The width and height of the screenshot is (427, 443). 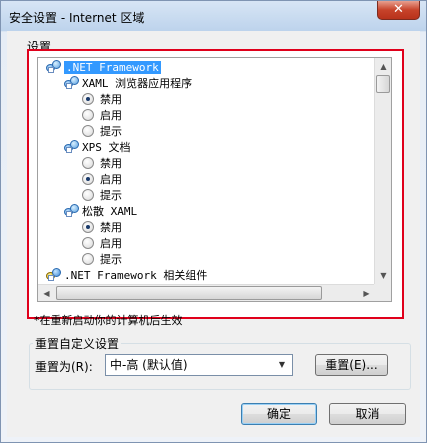 What do you see at coordinates (108, 320) in the screenshot?
I see `restart-note: *在重新启动你的计算机后生效` at bounding box center [108, 320].